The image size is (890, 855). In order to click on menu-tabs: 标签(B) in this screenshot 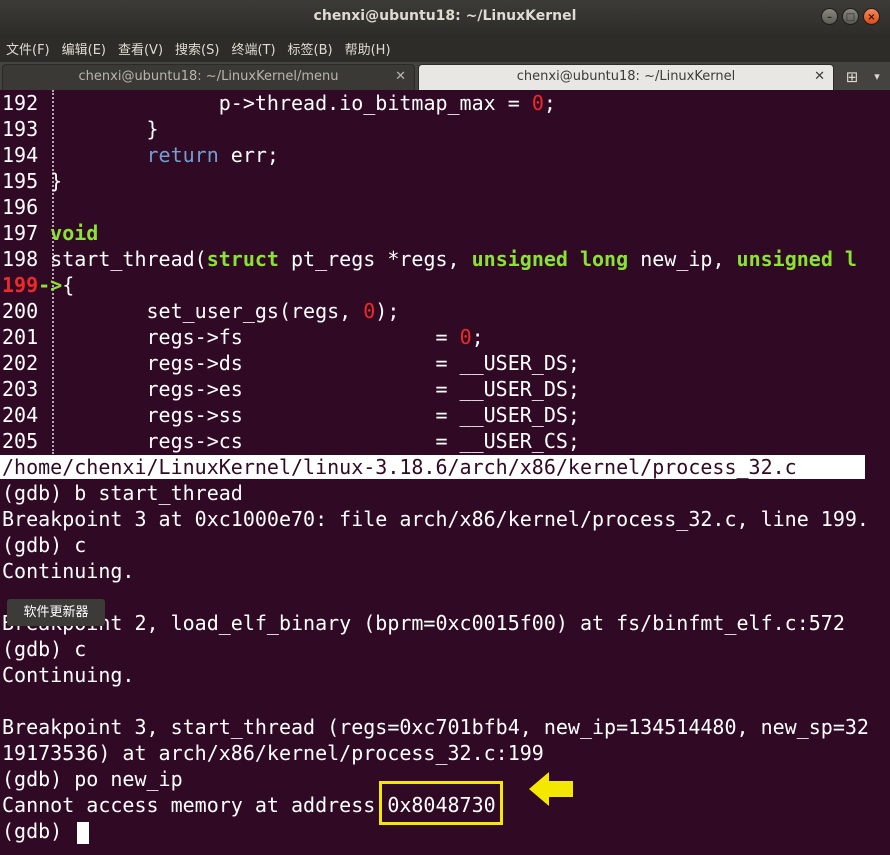, I will do `click(310, 48)`.